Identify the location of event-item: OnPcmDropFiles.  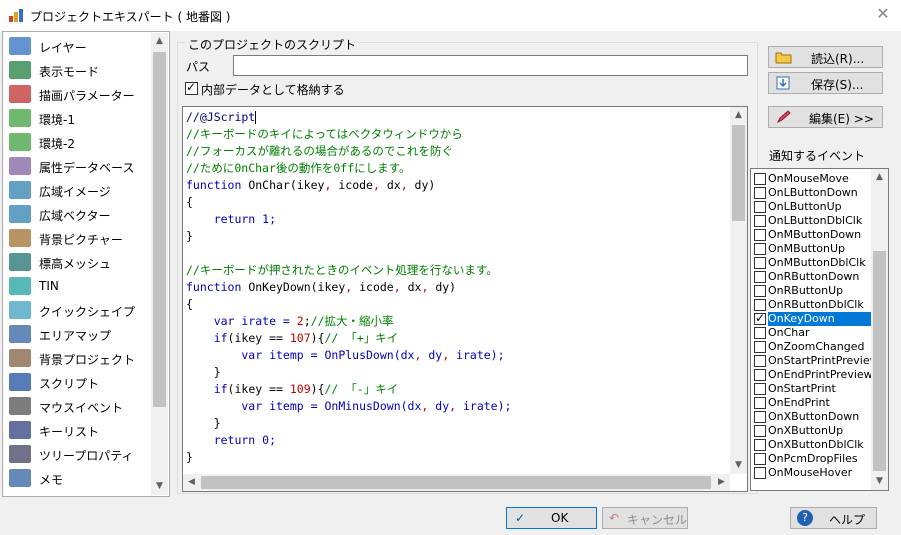
(811, 459).